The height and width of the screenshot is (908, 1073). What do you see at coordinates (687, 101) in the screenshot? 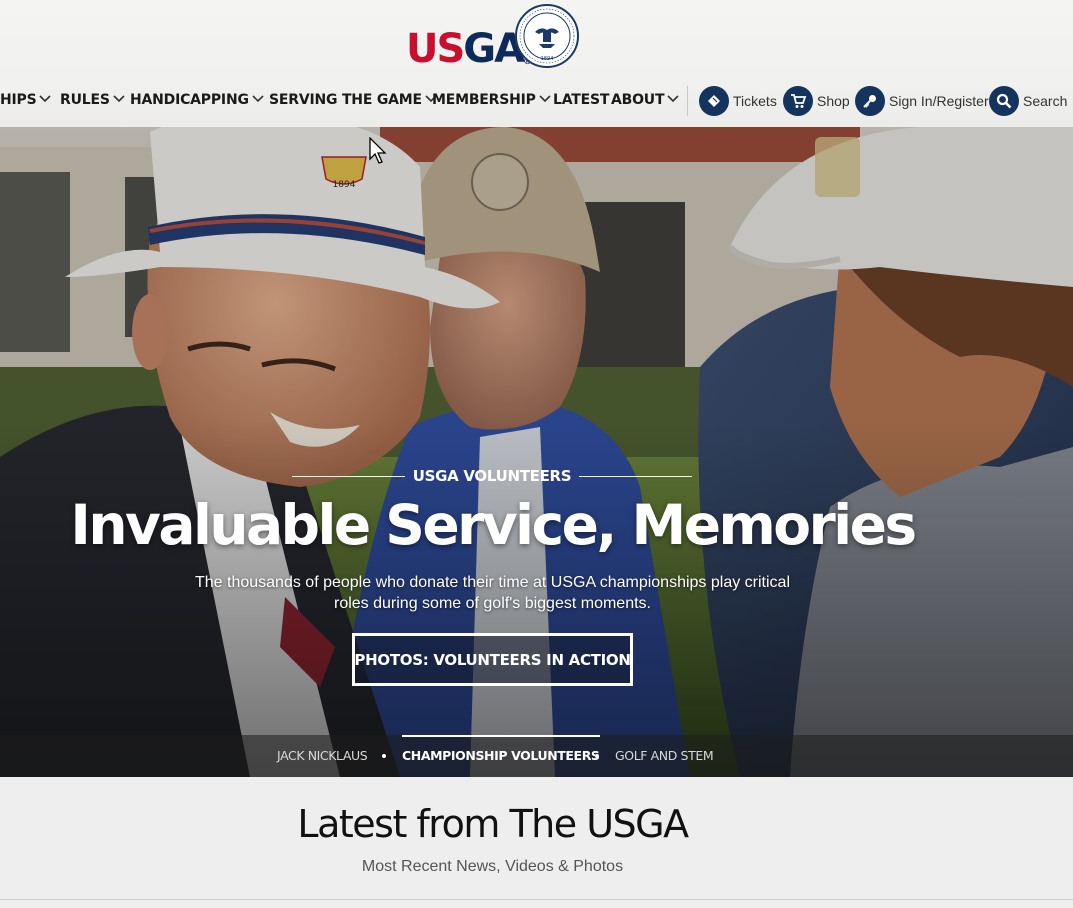
I see `nav-divider` at bounding box center [687, 101].